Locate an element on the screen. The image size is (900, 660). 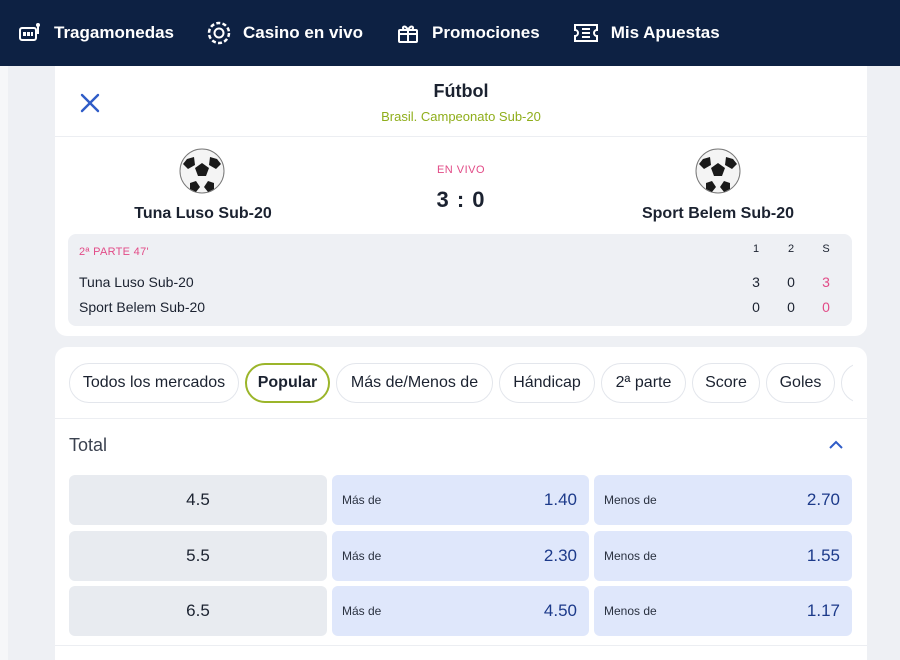
chevron-up-icon is located at coordinates (836, 444).